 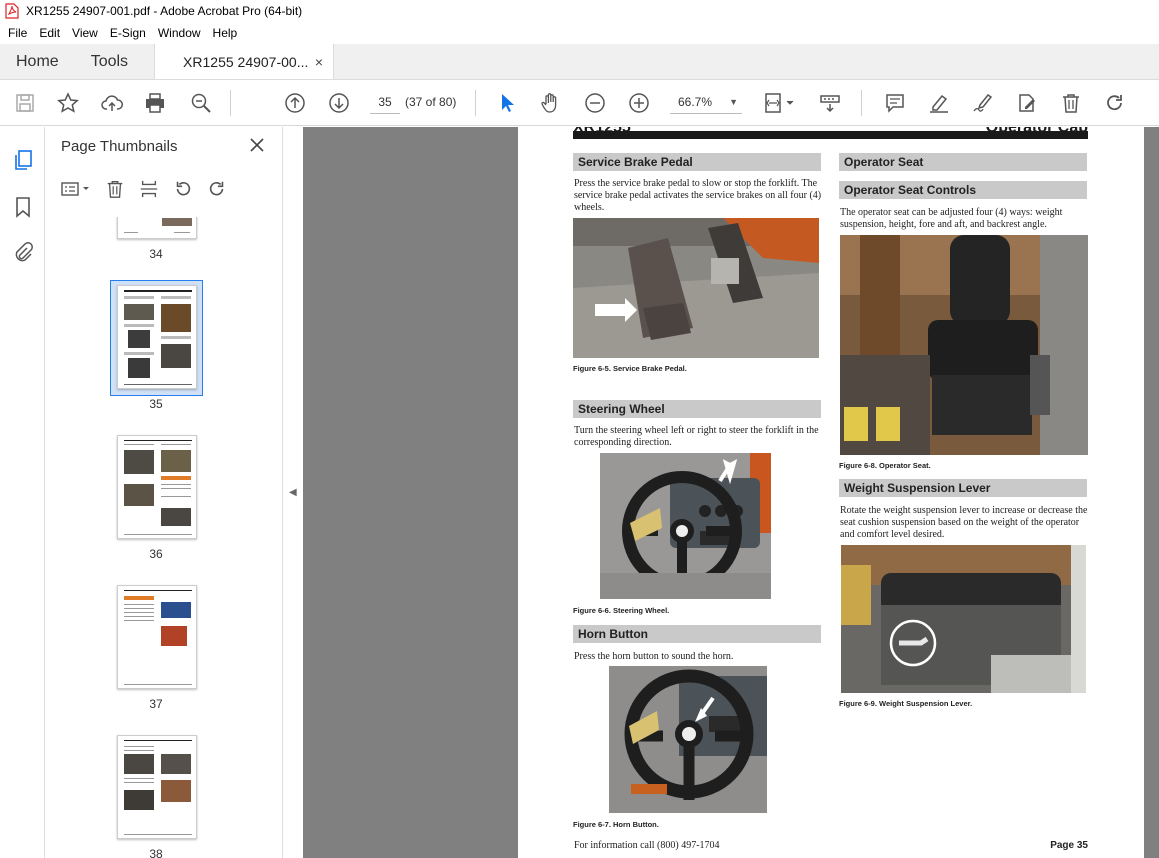 I want to click on menu-bar: File Edit View E-Sign Window Help, so click(x=579, y=33).